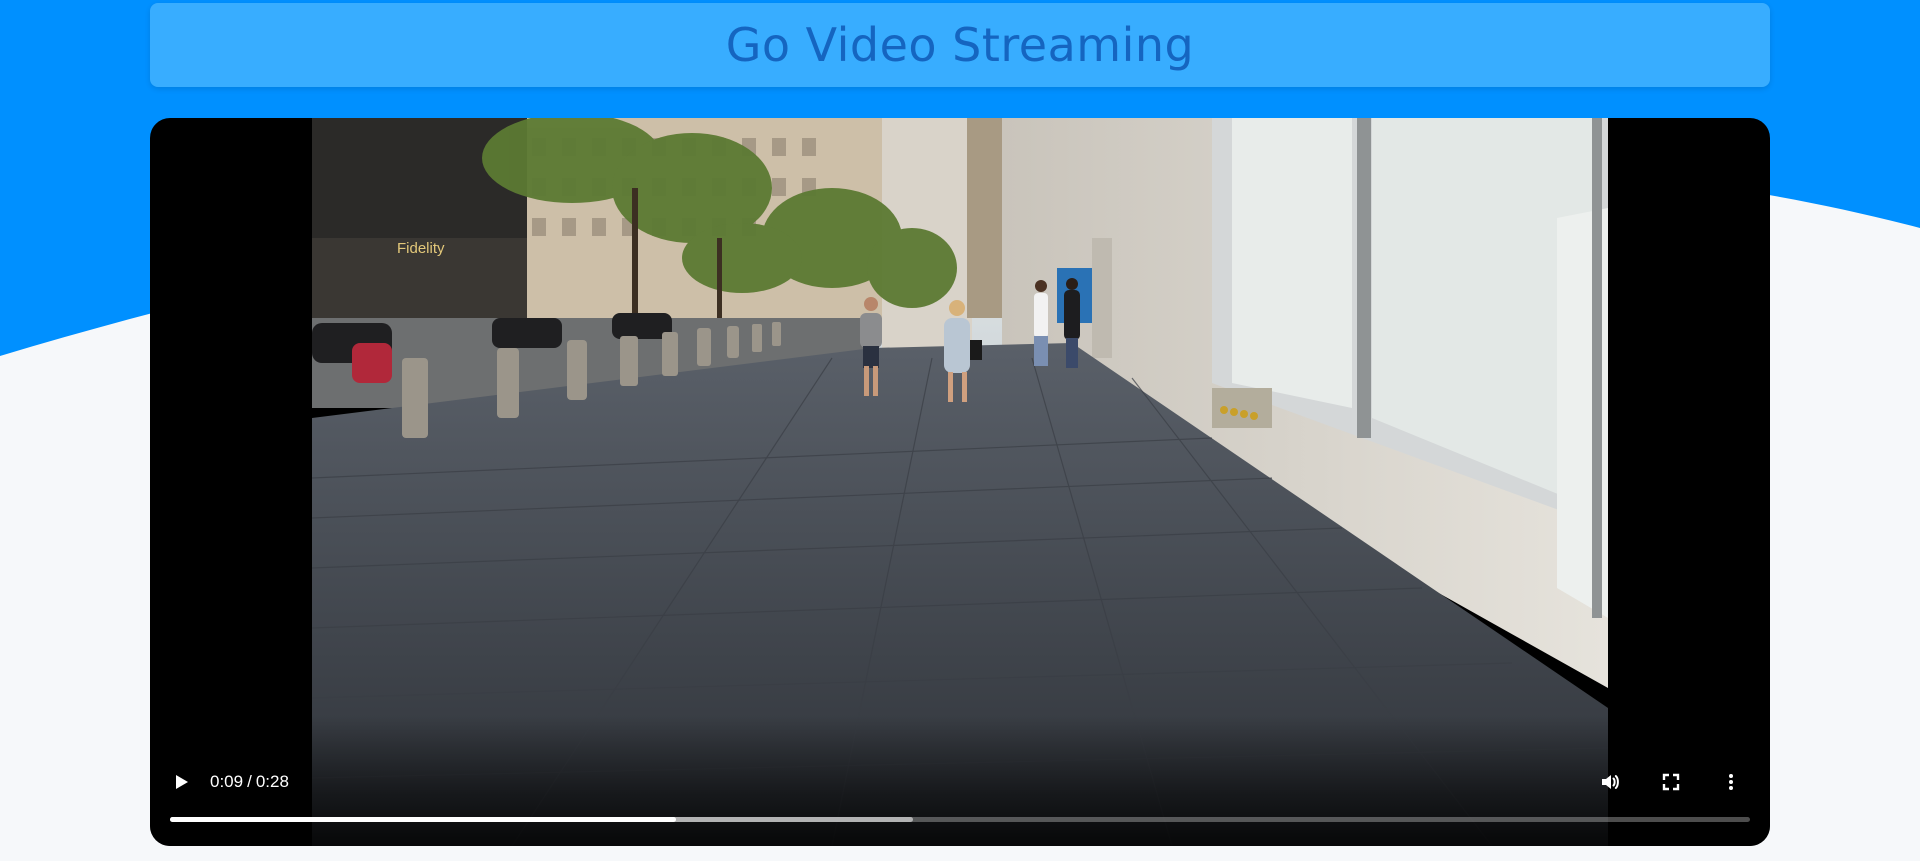 The image size is (1920, 861). I want to click on more-options-button, so click(1731, 782).